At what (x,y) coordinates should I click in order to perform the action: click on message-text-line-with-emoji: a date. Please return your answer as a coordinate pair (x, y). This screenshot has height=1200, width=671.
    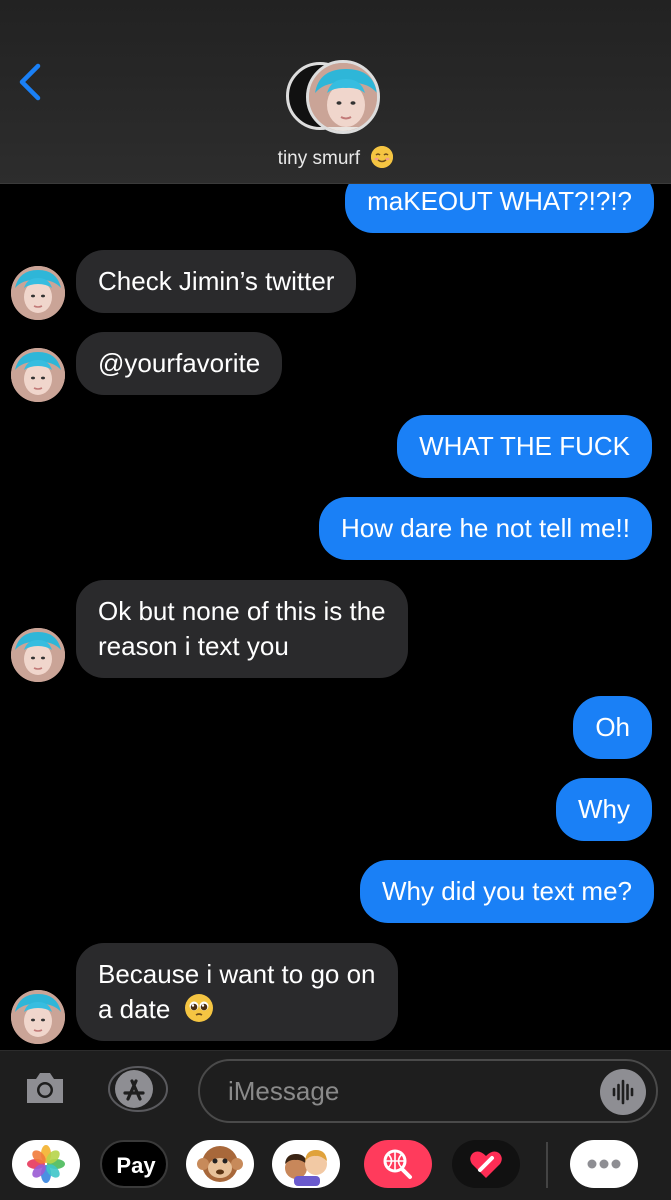
    Looking at the image, I should click on (237, 1009).